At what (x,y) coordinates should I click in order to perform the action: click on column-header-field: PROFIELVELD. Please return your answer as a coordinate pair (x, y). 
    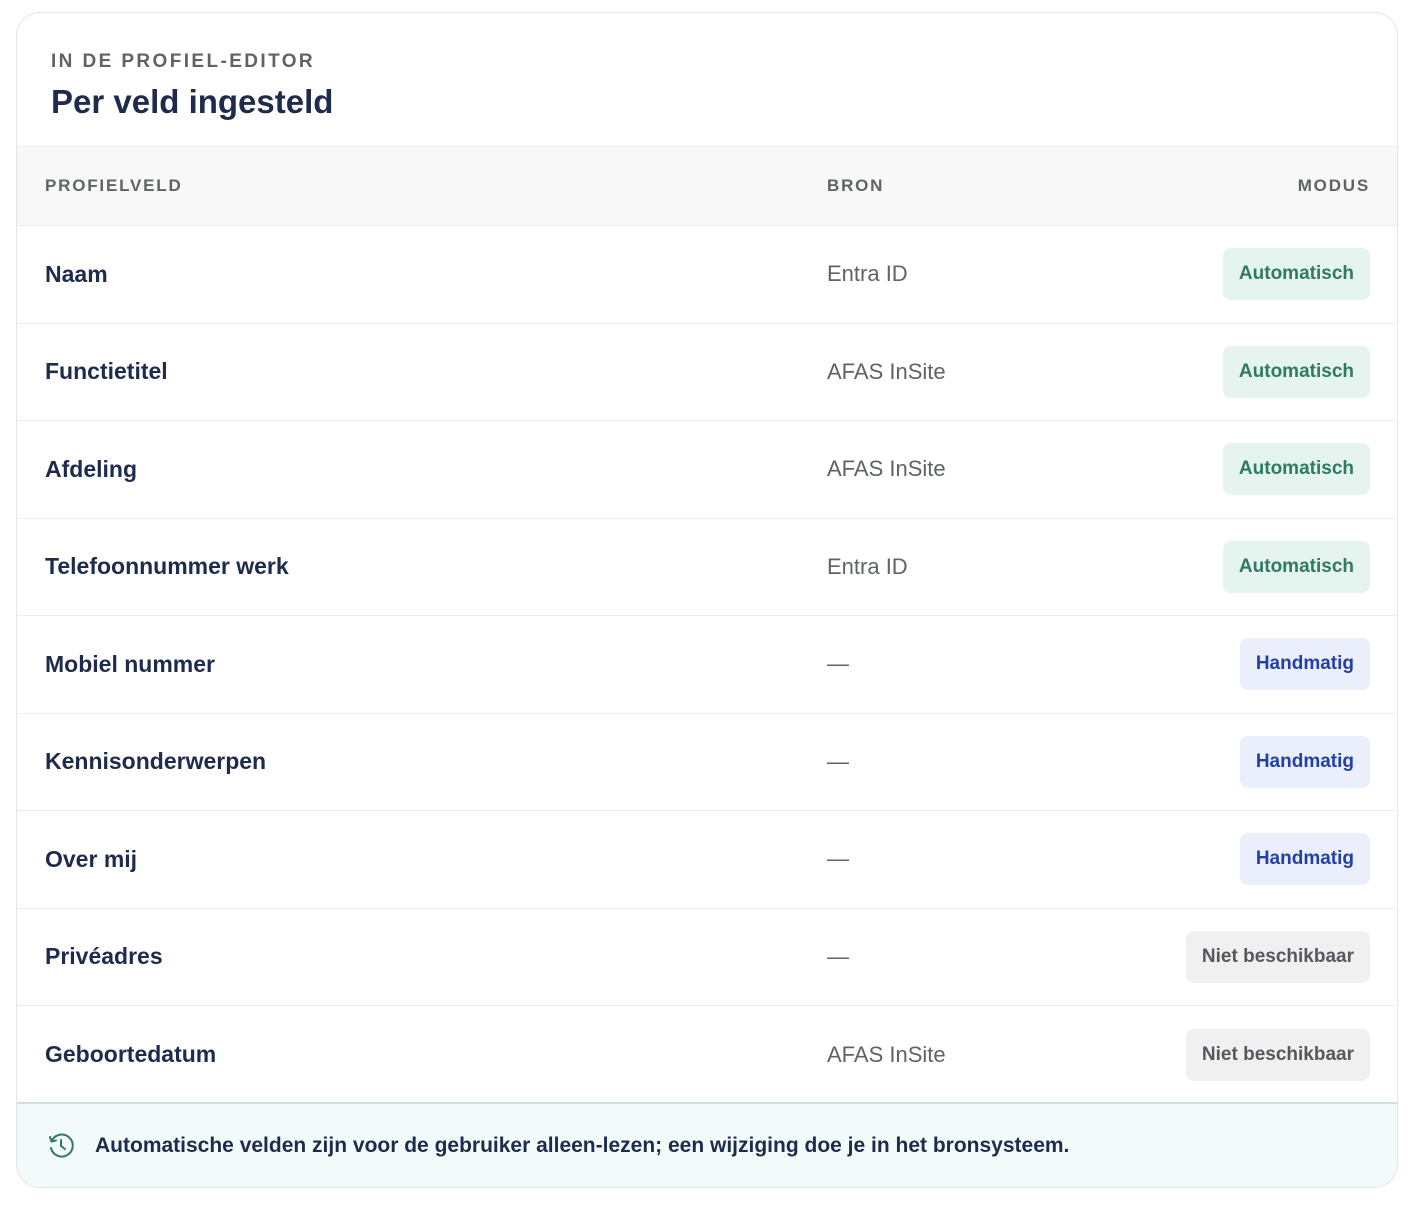
    Looking at the image, I should click on (114, 185).